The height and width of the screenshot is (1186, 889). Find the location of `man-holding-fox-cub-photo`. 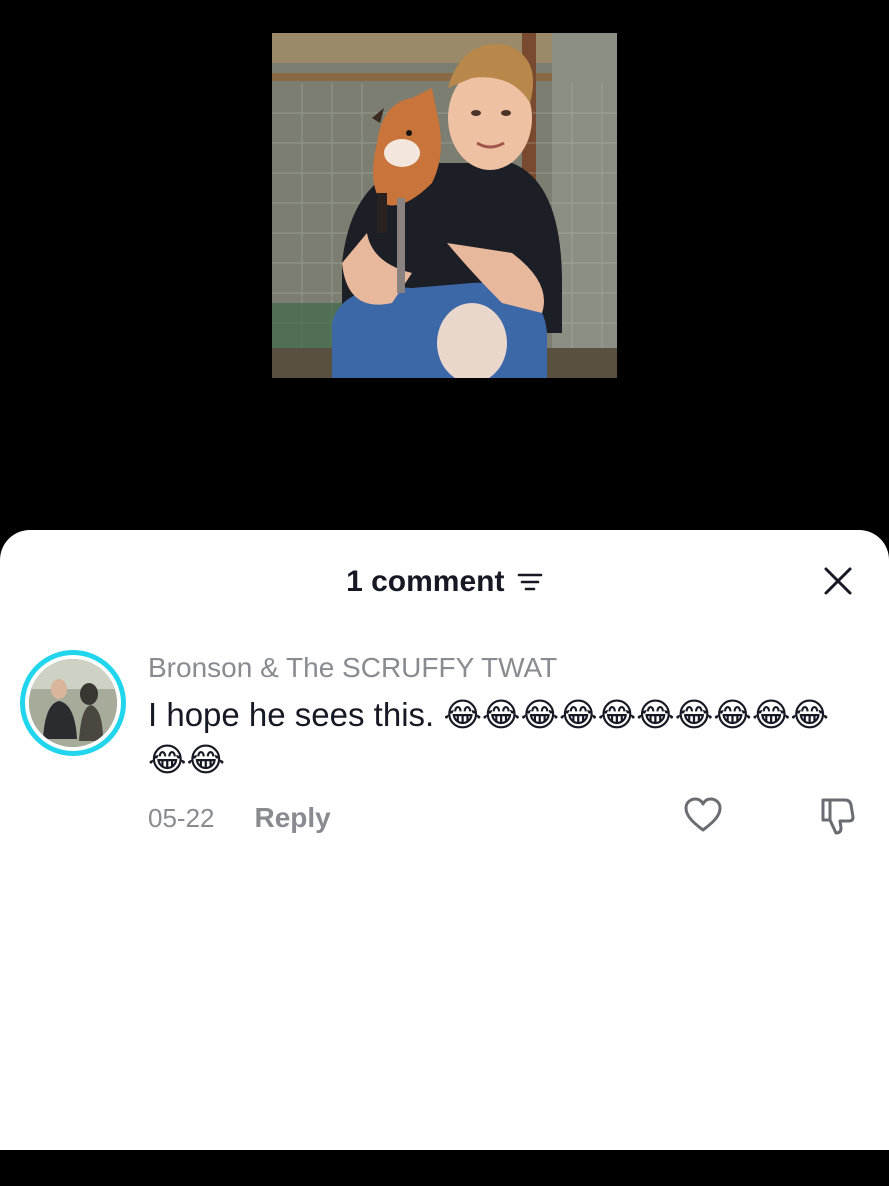

man-holding-fox-cub-photo is located at coordinates (444, 205).